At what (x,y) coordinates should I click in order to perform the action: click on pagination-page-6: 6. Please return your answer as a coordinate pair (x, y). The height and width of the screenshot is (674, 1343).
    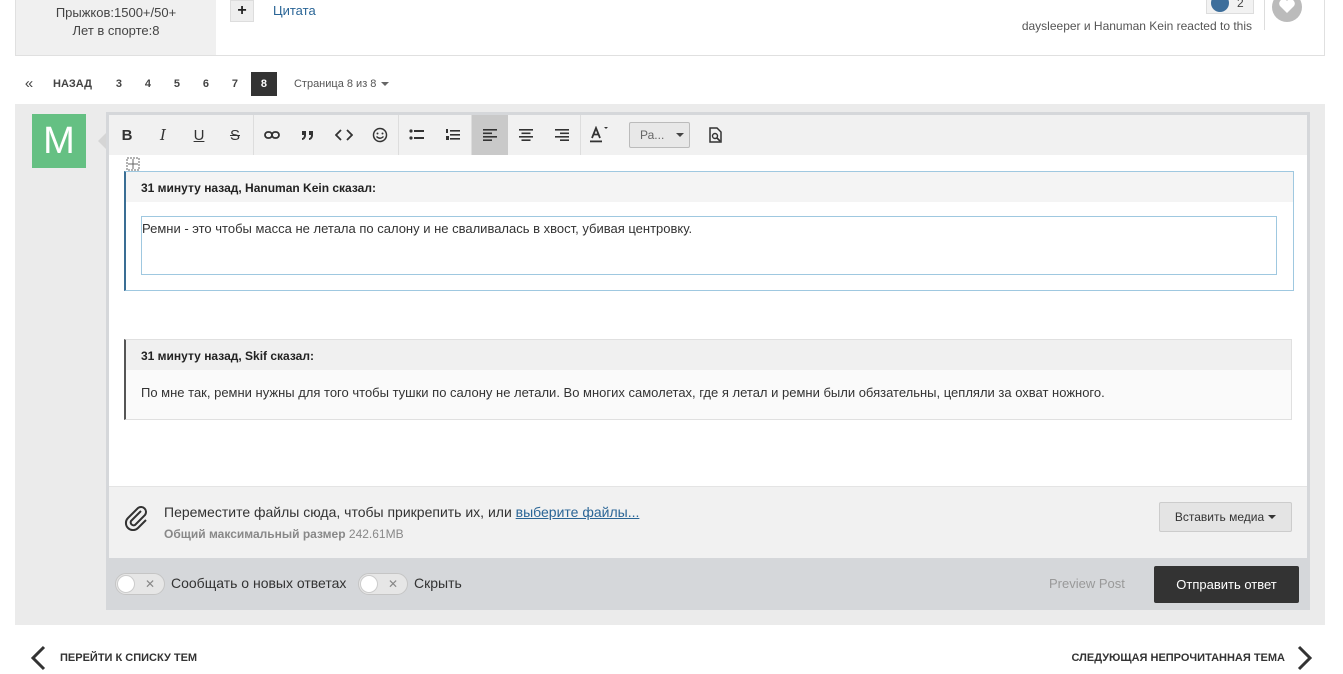
    Looking at the image, I should click on (206, 84).